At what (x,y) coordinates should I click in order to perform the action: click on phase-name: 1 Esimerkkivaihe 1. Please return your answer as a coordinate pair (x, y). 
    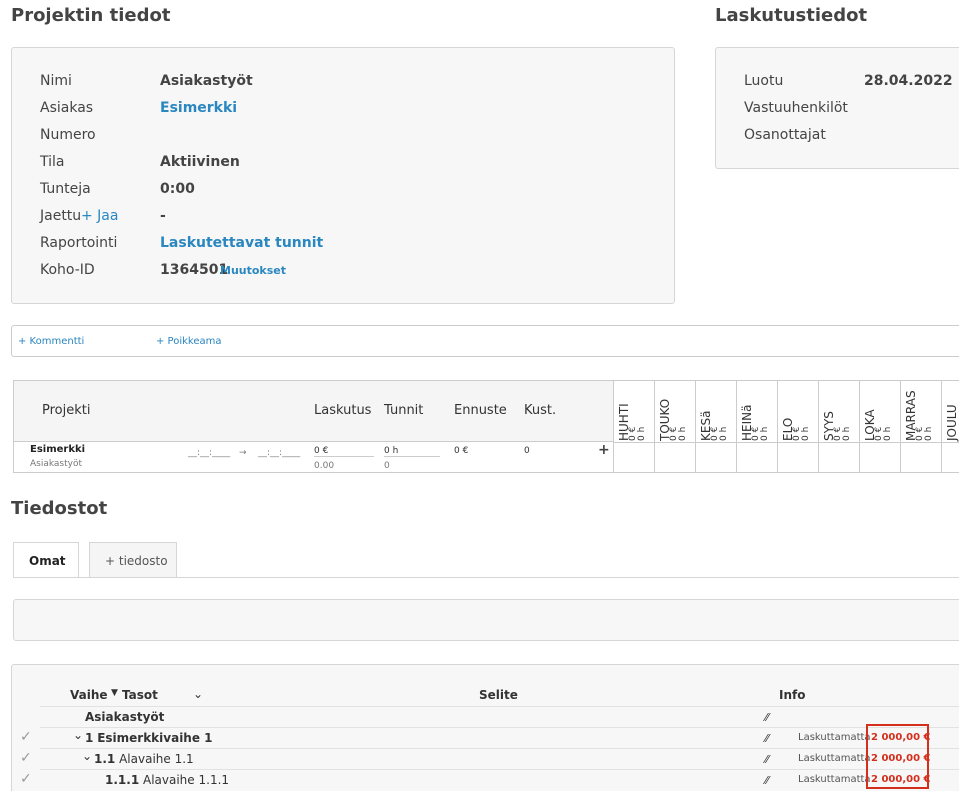
    Looking at the image, I should click on (149, 738).